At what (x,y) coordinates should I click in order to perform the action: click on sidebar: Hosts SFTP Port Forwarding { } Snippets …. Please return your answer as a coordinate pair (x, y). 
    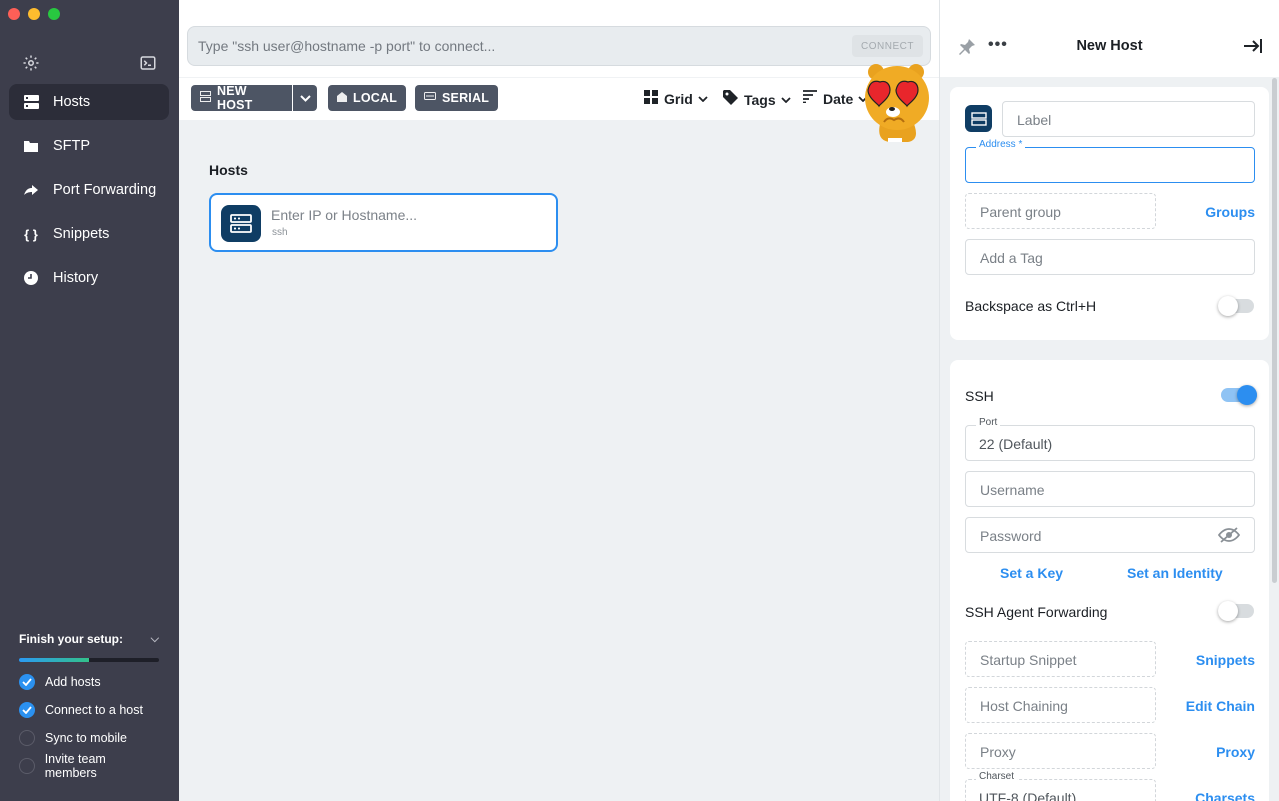
    Looking at the image, I should click on (89, 400).